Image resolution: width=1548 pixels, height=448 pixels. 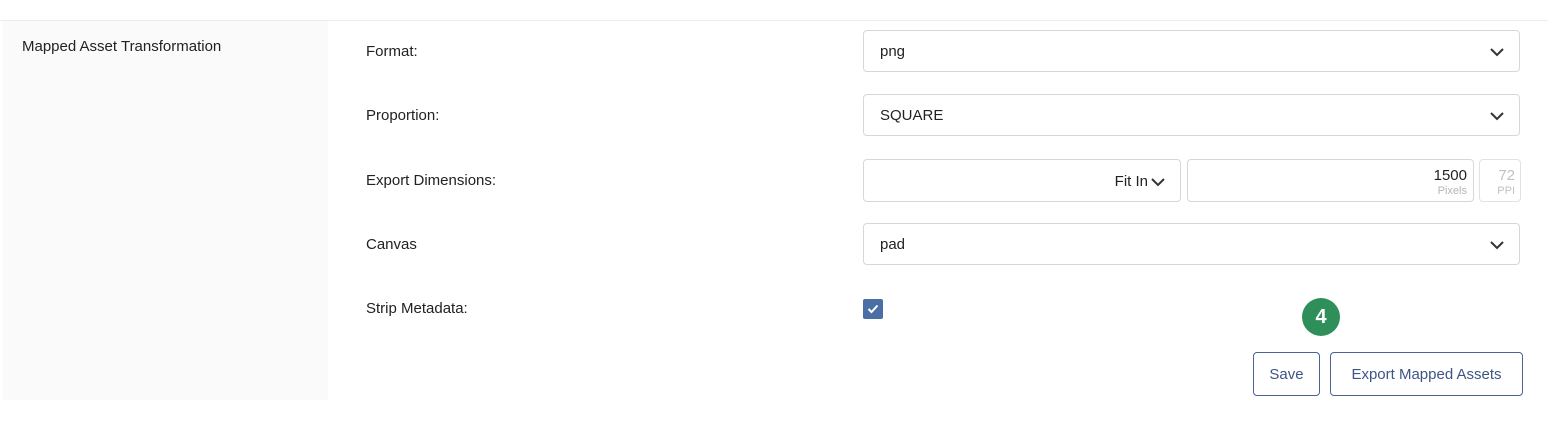 What do you see at coordinates (122, 46) in the screenshot?
I see `section-title: Mapped Asset Transformation` at bounding box center [122, 46].